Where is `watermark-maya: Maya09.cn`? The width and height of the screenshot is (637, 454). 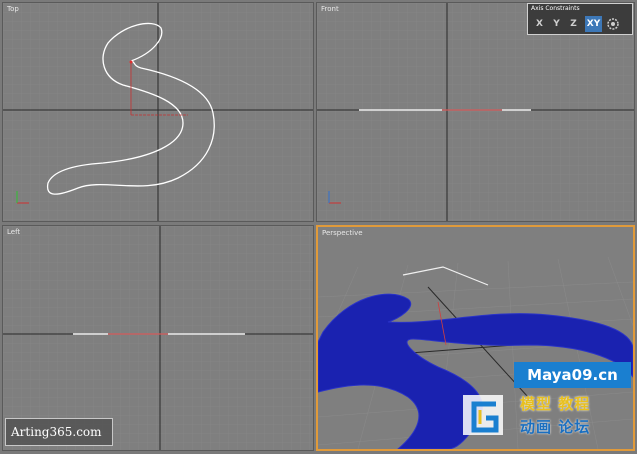
watermark-maya: Maya09.cn is located at coordinates (572, 375).